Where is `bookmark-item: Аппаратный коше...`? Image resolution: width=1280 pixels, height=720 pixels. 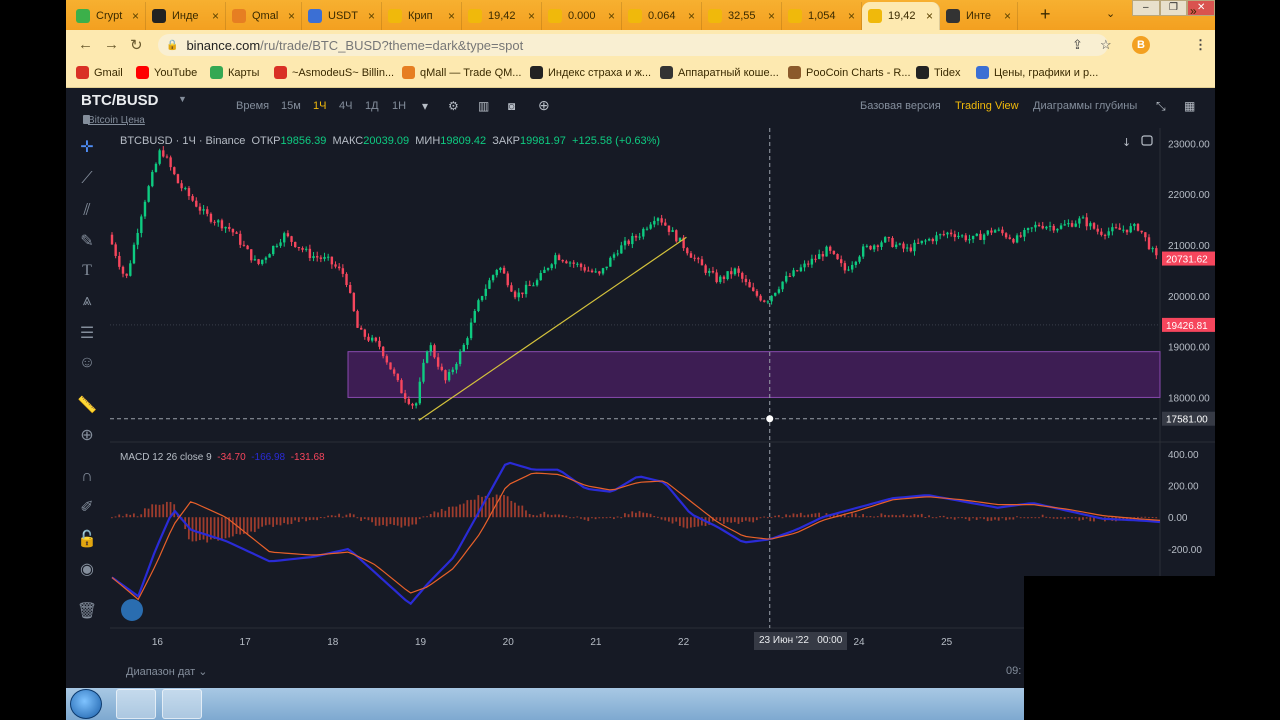 bookmark-item: Аппаратный коше... is located at coordinates (719, 72).